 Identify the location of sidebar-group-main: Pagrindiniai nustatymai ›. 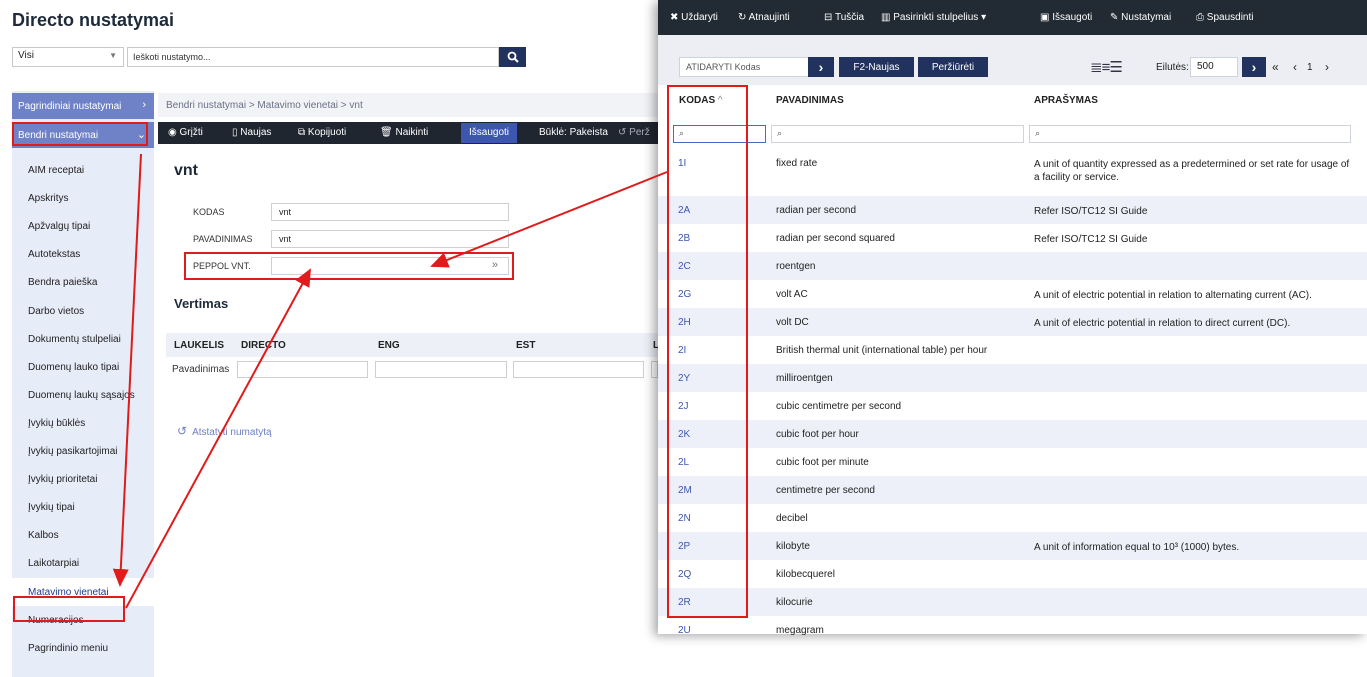
(83, 106).